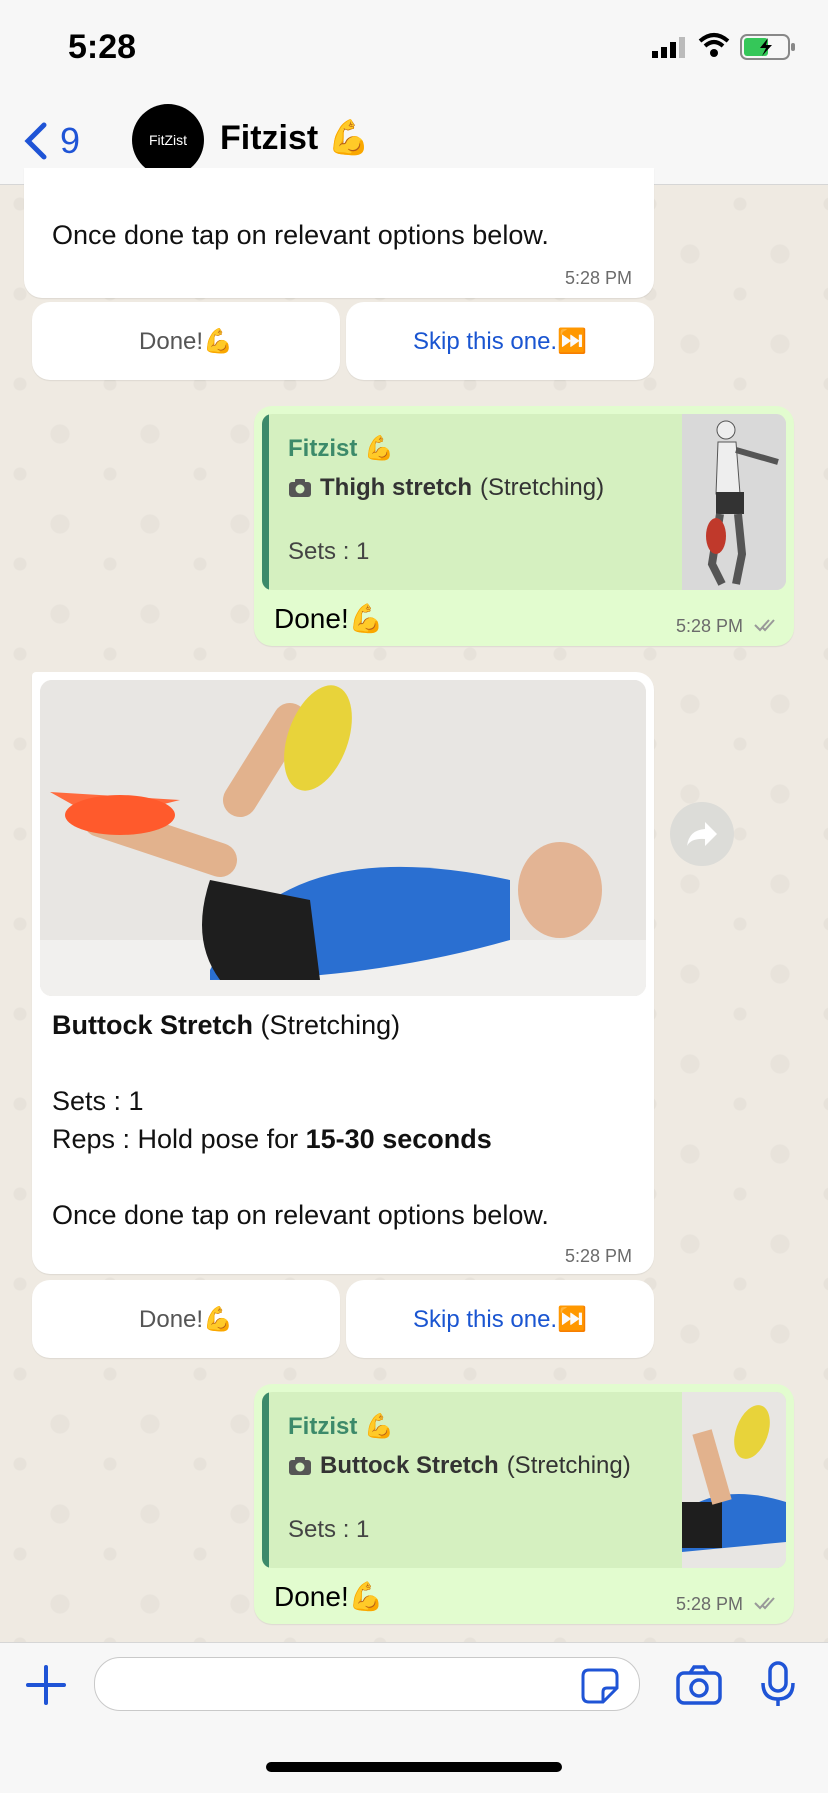 This screenshot has width=828, height=1793. I want to click on unread-count: 9, so click(70, 140).